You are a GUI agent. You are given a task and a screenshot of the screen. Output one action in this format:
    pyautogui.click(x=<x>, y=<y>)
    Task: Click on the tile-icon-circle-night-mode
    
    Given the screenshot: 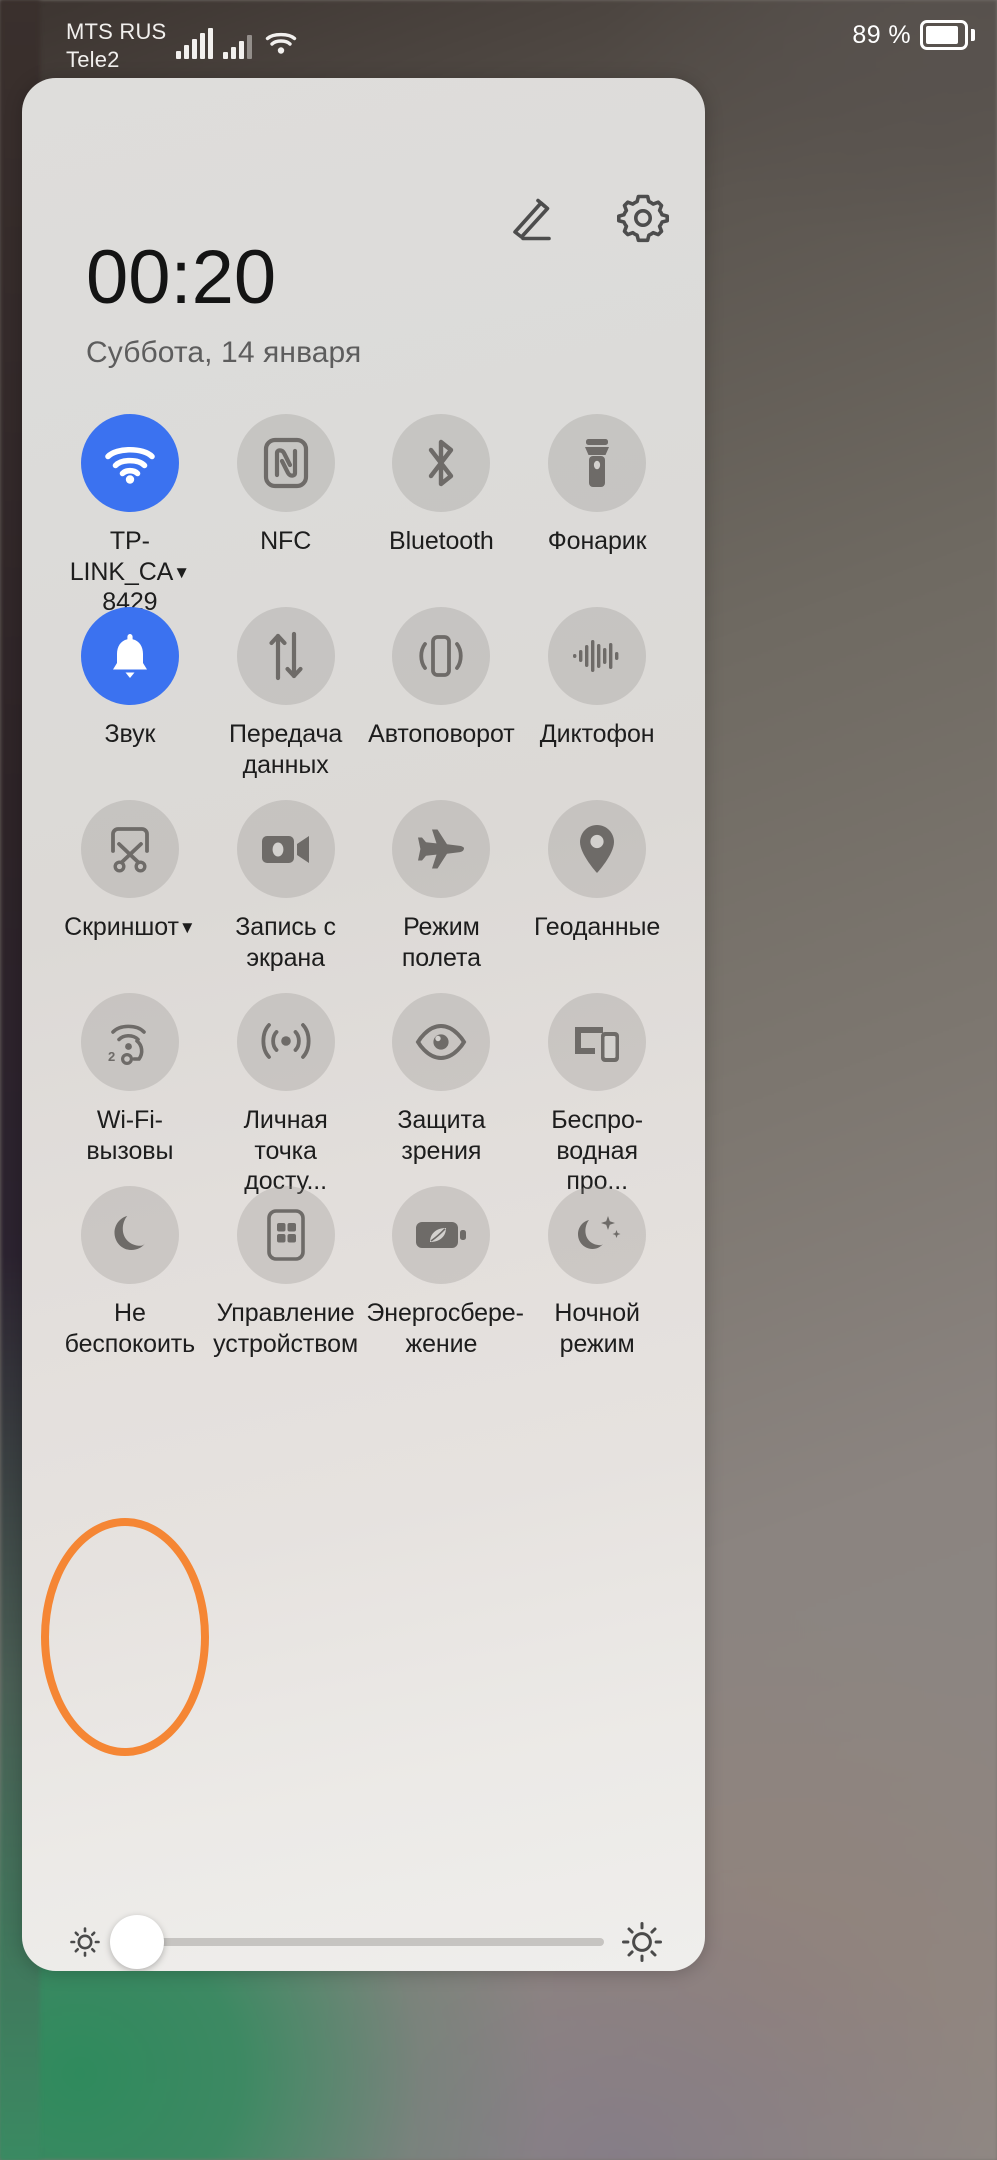 What is the action you would take?
    pyautogui.click(x=597, y=1235)
    